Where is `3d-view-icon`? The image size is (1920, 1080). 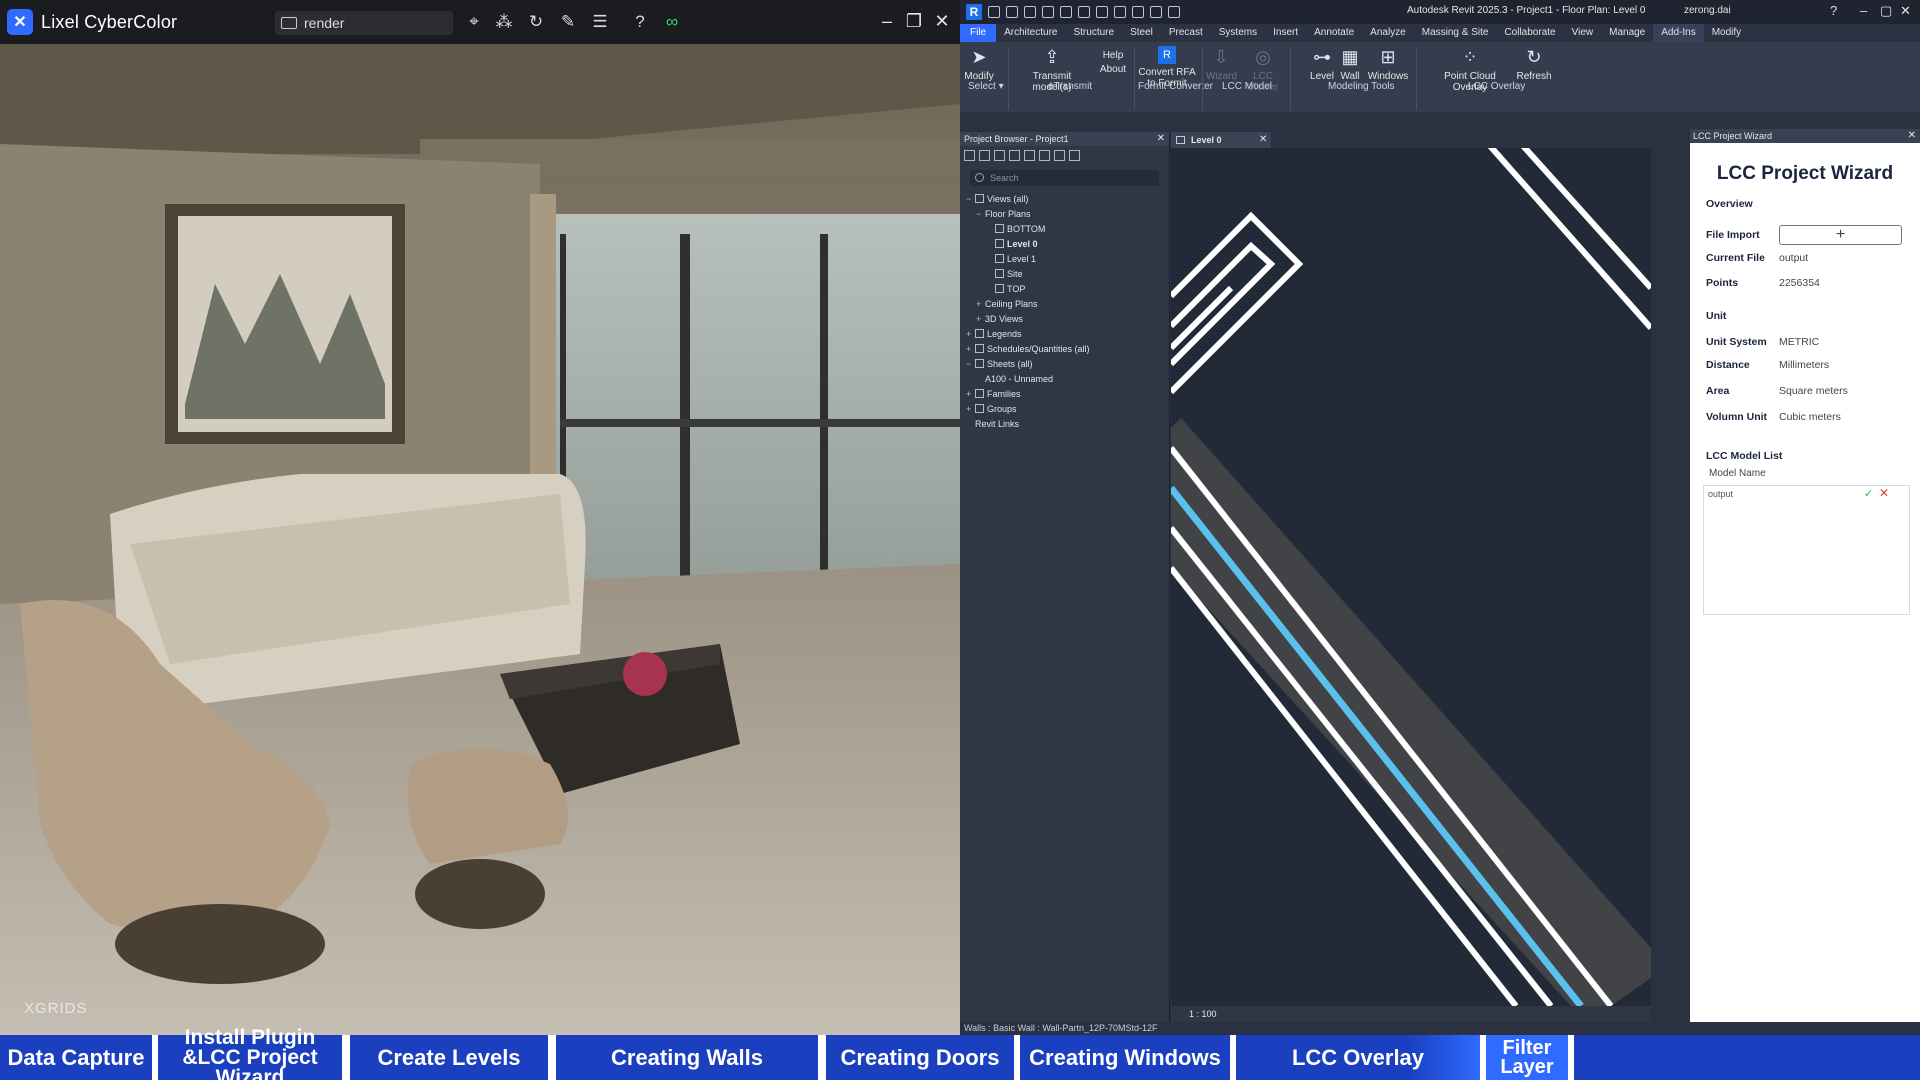 3d-view-icon is located at coordinates (1156, 12).